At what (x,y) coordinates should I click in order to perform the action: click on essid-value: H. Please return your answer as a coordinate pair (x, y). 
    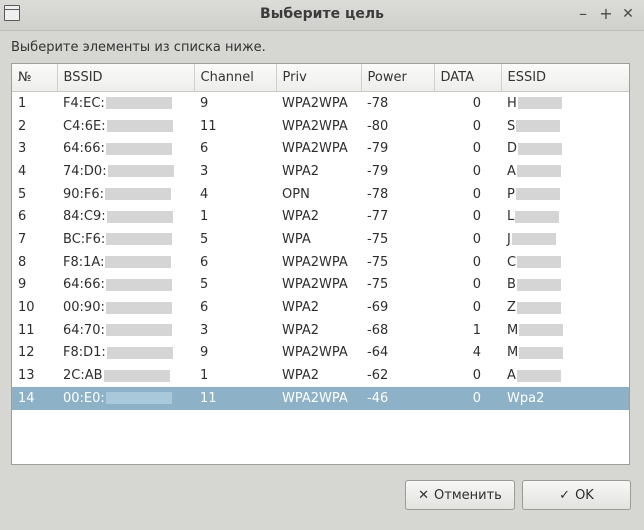
    Looking at the image, I should click on (512, 103).